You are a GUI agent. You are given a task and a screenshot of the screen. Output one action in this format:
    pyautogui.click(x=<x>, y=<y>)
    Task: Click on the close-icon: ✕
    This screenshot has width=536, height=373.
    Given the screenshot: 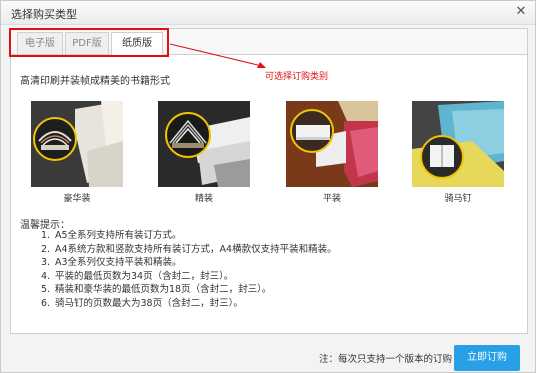 What is the action you would take?
    pyautogui.click(x=521, y=12)
    